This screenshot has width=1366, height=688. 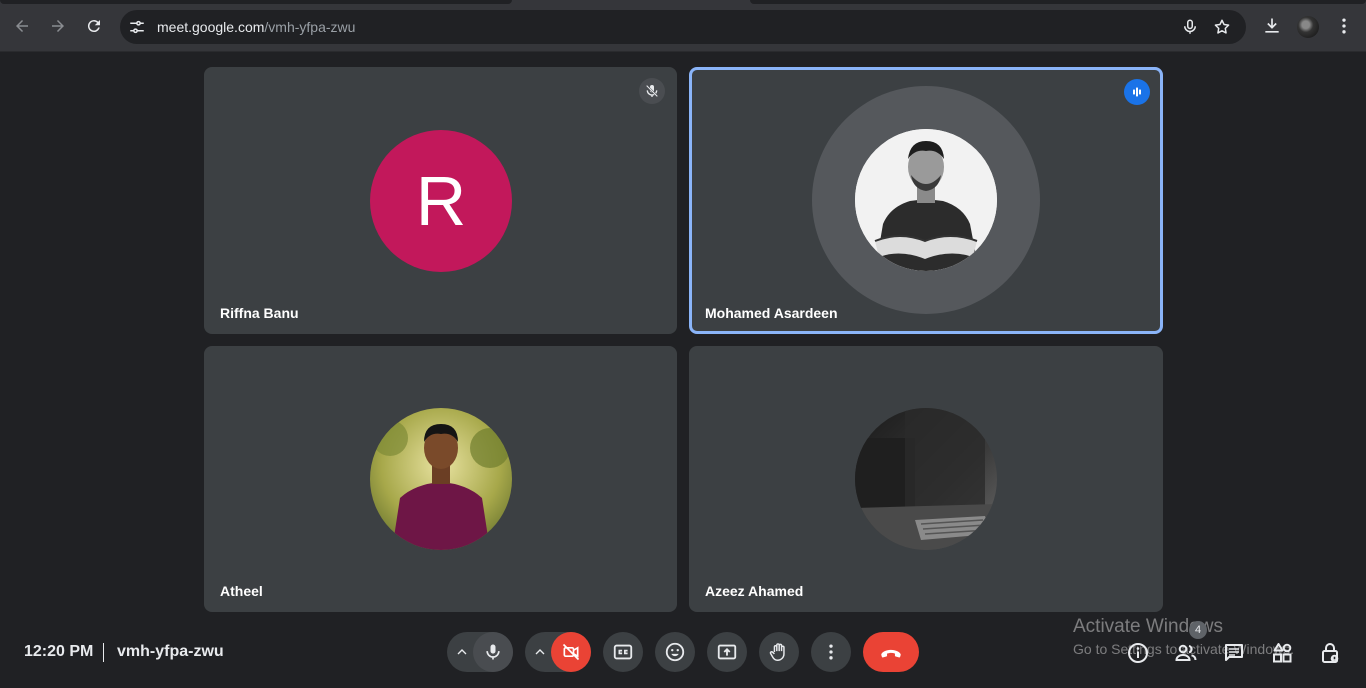 I want to click on people-icon, so click(x=1186, y=653).